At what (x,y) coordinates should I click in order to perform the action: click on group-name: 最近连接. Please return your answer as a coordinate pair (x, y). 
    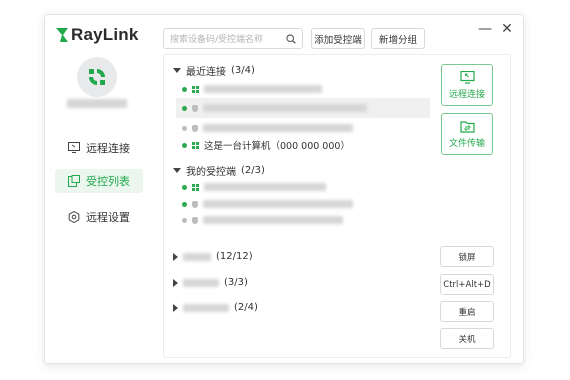
    Looking at the image, I should click on (206, 72).